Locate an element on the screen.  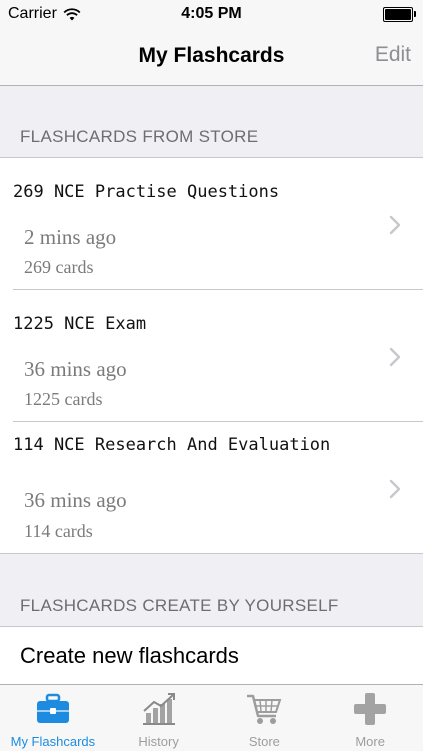
flashcard-set-count: 114 cards is located at coordinates (58, 531).